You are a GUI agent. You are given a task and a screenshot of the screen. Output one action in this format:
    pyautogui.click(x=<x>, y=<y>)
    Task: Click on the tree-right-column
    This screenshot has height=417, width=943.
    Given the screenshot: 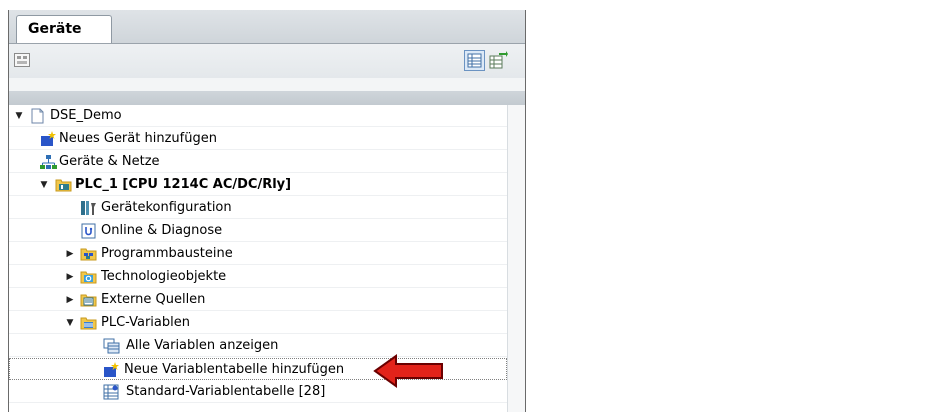 What is the action you would take?
    pyautogui.click(x=516, y=258)
    